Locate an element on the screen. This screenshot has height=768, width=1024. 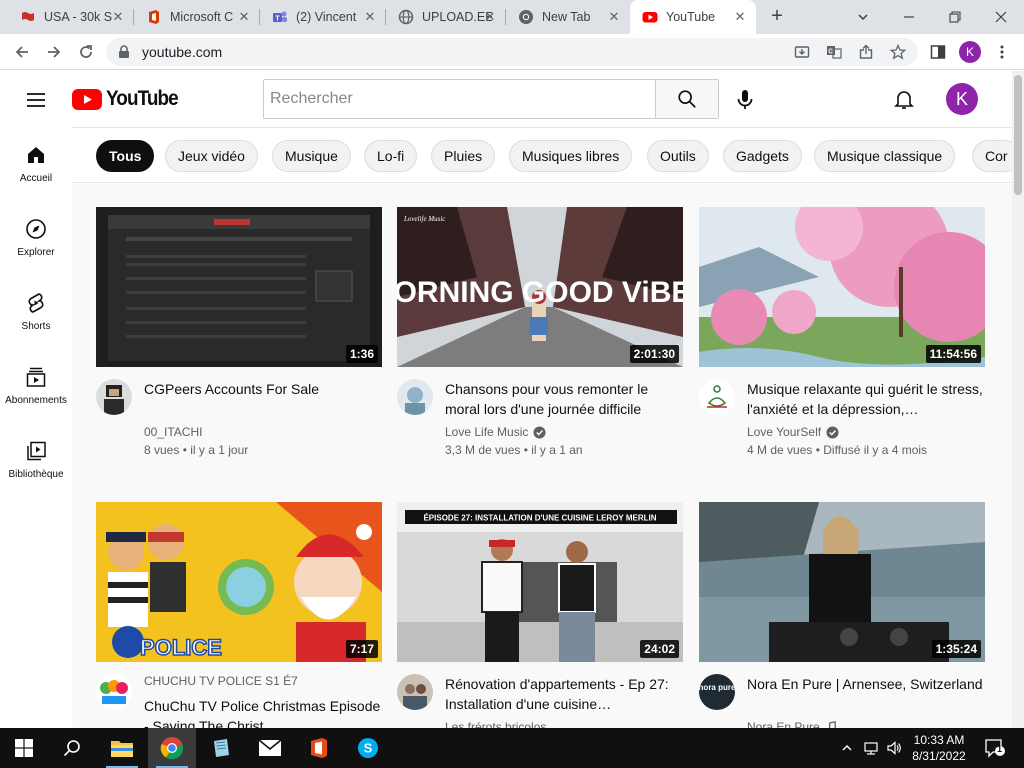
url-text: youtube.com is located at coordinates (182, 52).